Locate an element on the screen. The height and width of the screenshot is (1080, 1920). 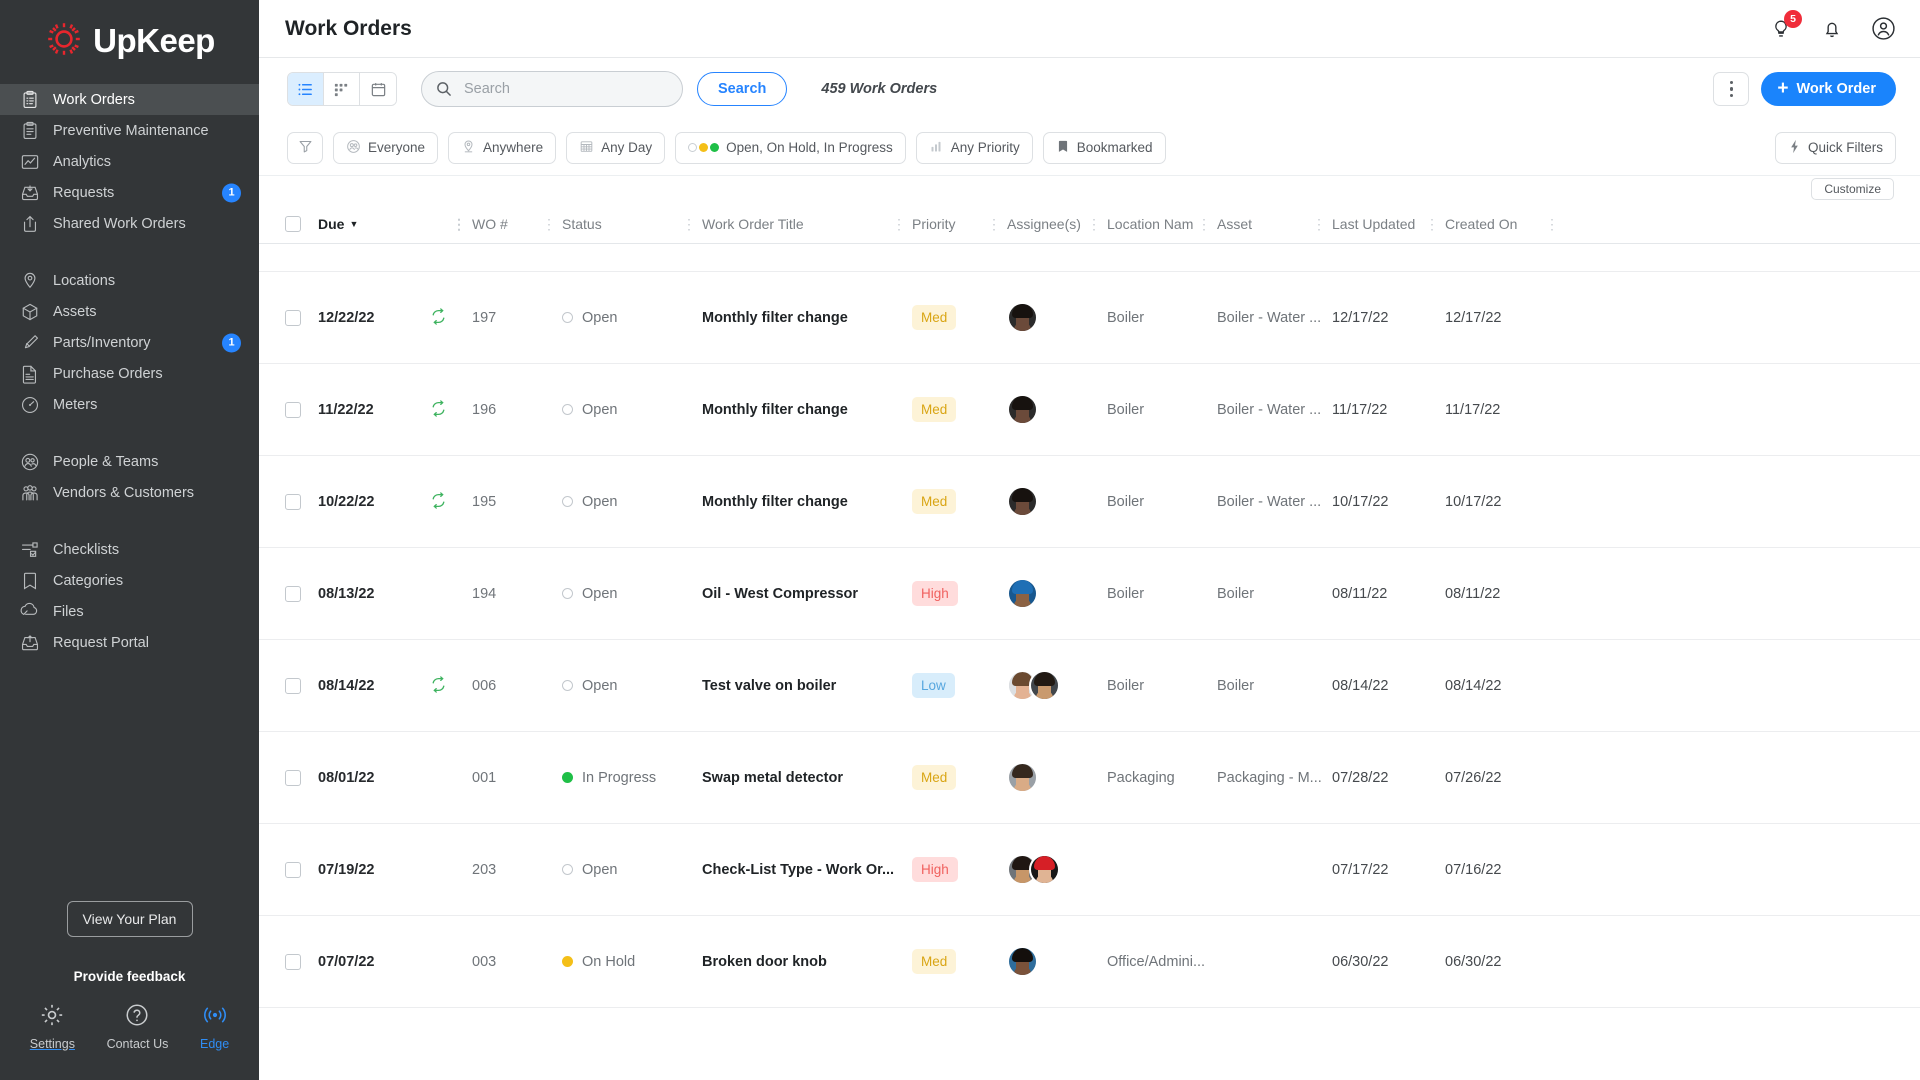
board-view-button is located at coordinates (342, 89).